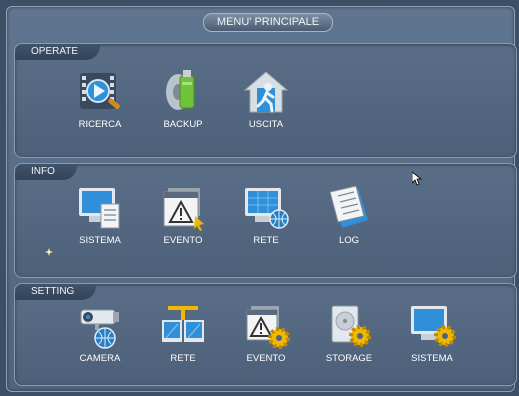  I want to click on monitor-gear-icon, so click(432, 327).